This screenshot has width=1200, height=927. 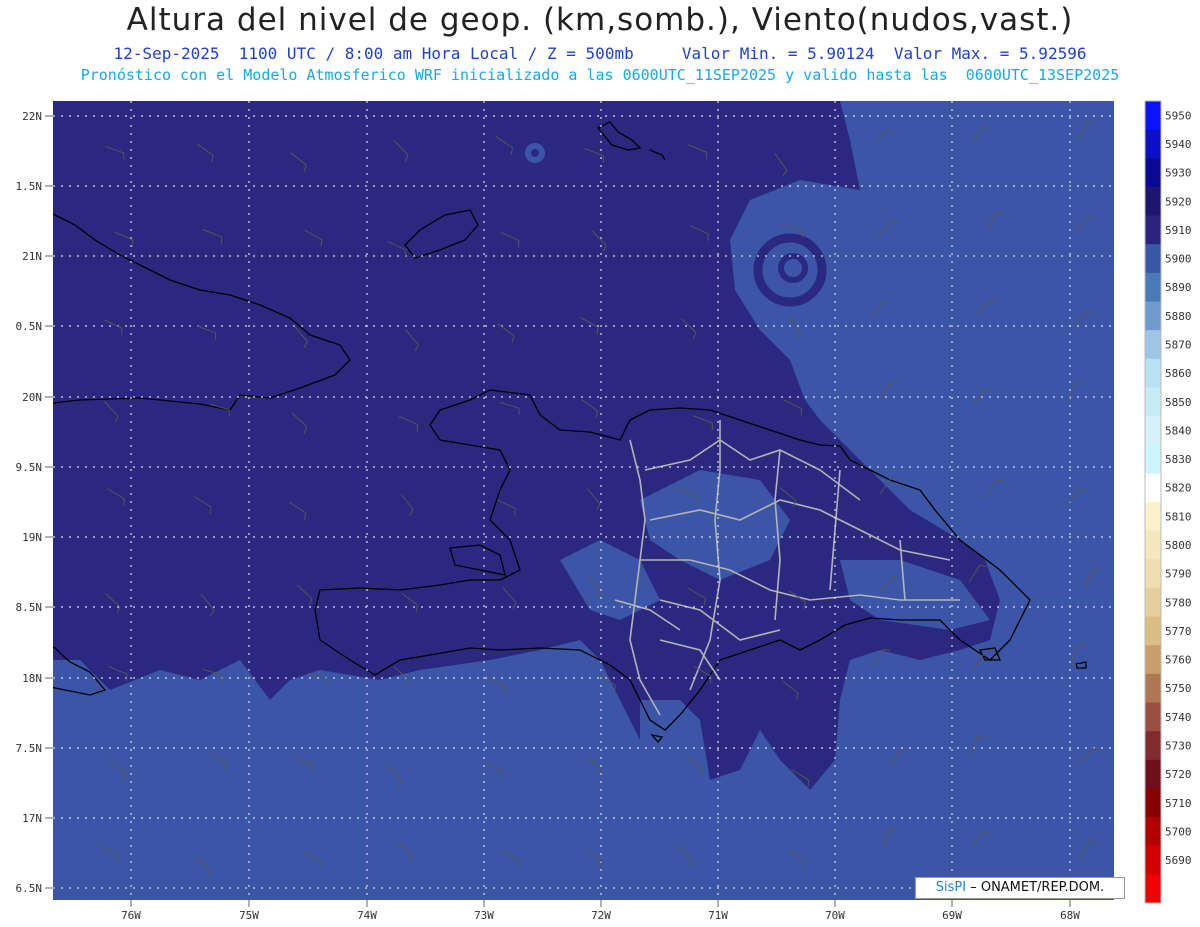 What do you see at coordinates (1037, 887) in the screenshot?
I see `credit-text: – ONAMET/REP.DOM.` at bounding box center [1037, 887].